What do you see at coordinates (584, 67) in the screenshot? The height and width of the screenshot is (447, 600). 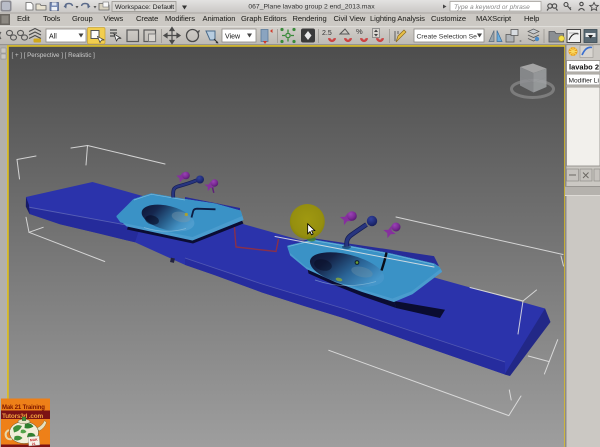 I see `svg-text: lavabo 2` at bounding box center [584, 67].